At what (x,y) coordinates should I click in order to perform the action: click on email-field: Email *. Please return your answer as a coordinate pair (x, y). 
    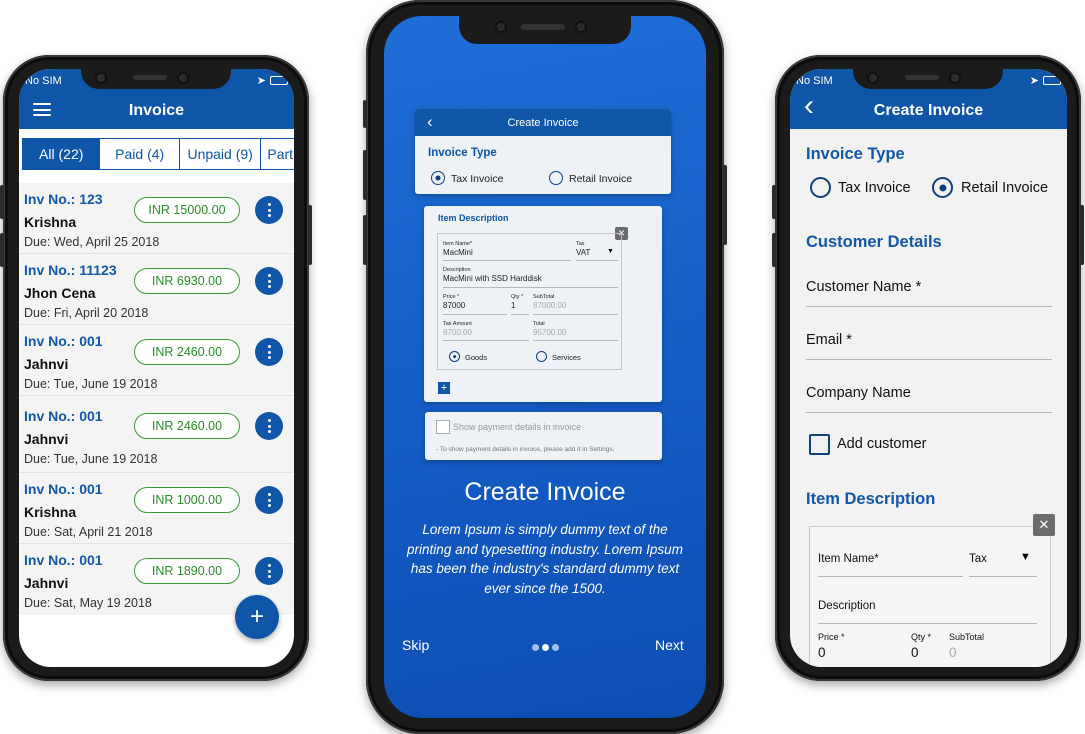
    Looking at the image, I should click on (829, 340).